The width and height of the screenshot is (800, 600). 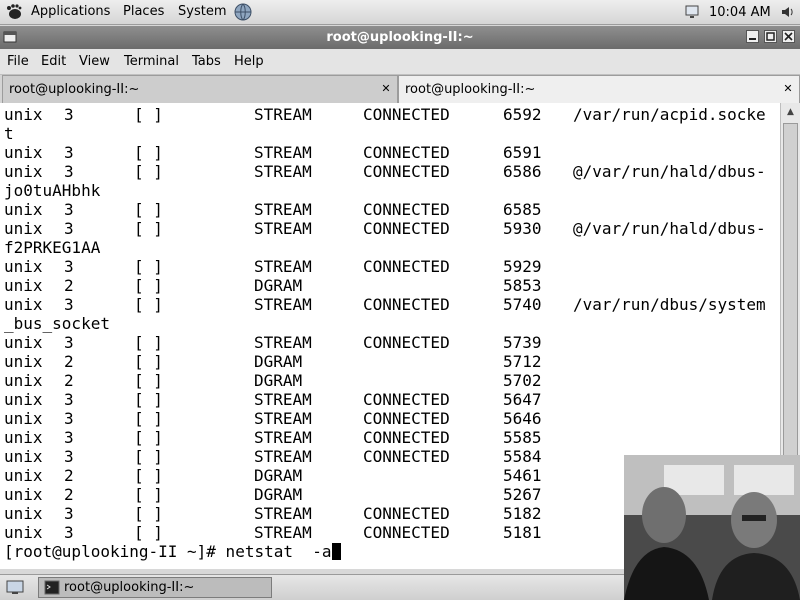 What do you see at coordinates (522, 152) in the screenshot?
I see `inode-cell: 6591` at bounding box center [522, 152].